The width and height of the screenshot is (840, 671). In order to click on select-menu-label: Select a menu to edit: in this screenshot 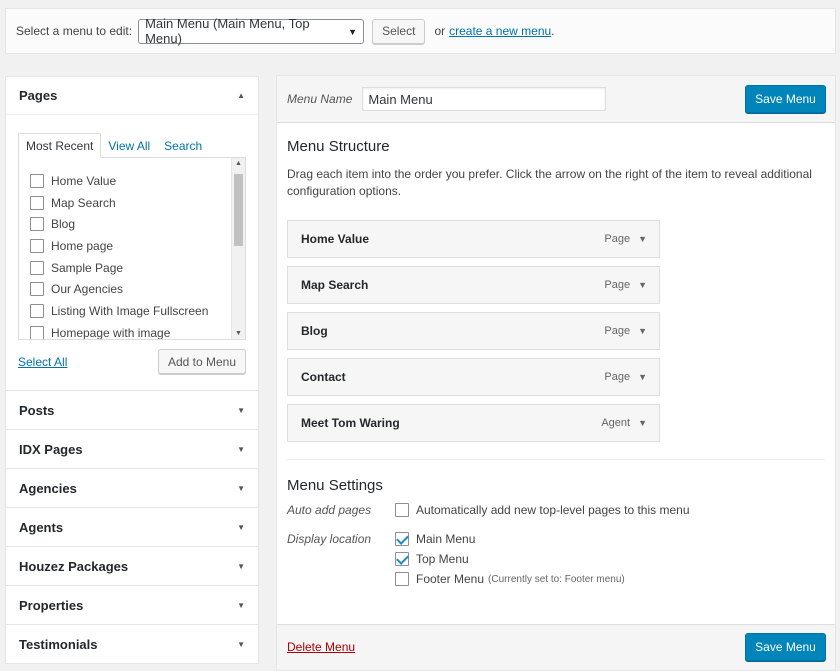, I will do `click(74, 31)`.